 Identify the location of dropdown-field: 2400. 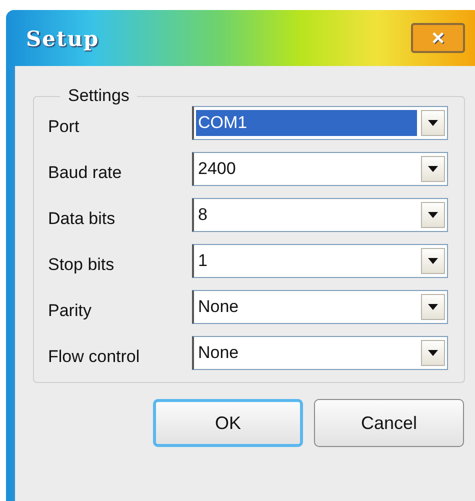
(320, 169).